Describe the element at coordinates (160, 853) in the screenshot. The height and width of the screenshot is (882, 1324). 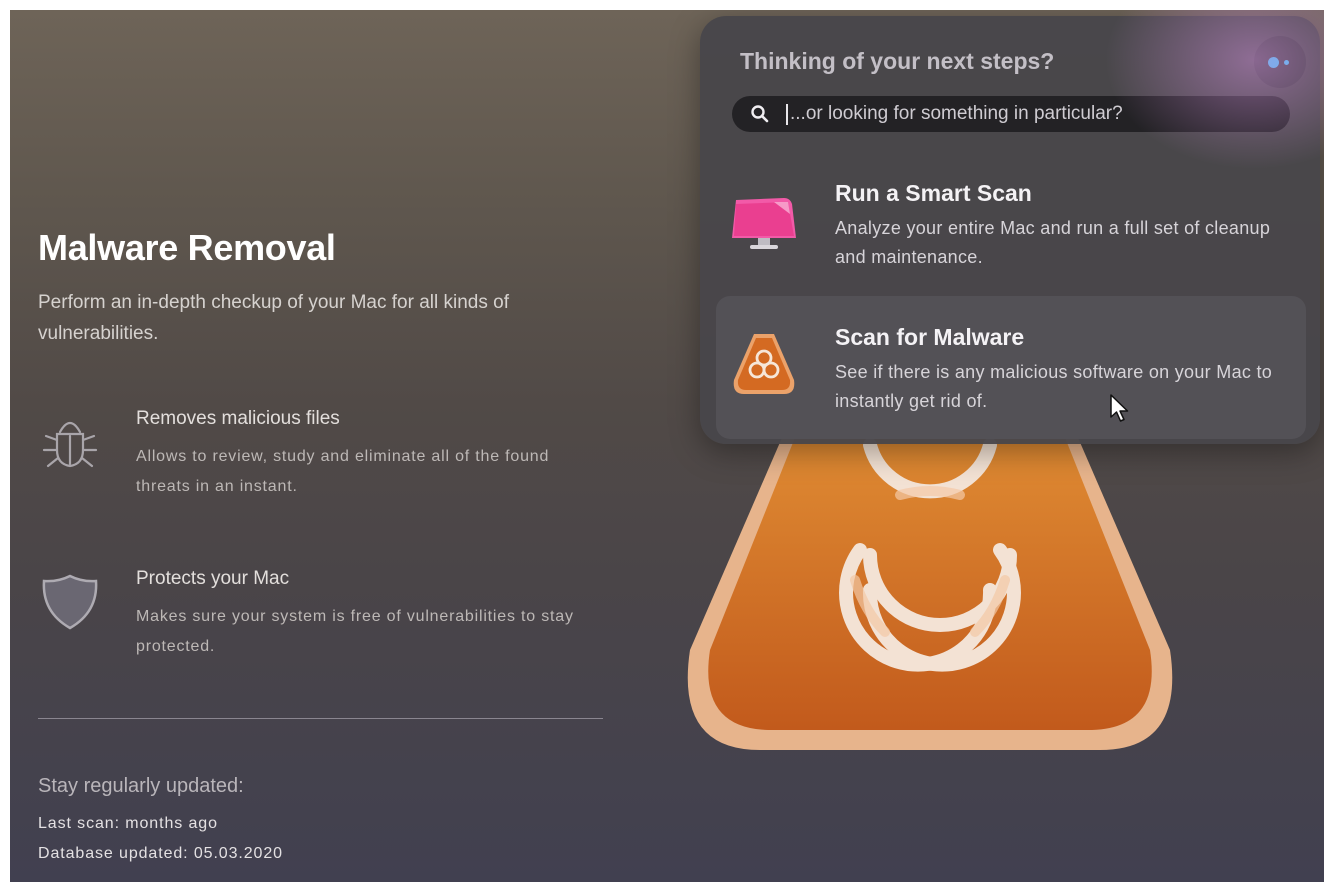
I see `database-updated-text: Database updated: 05.03.2020` at that location.